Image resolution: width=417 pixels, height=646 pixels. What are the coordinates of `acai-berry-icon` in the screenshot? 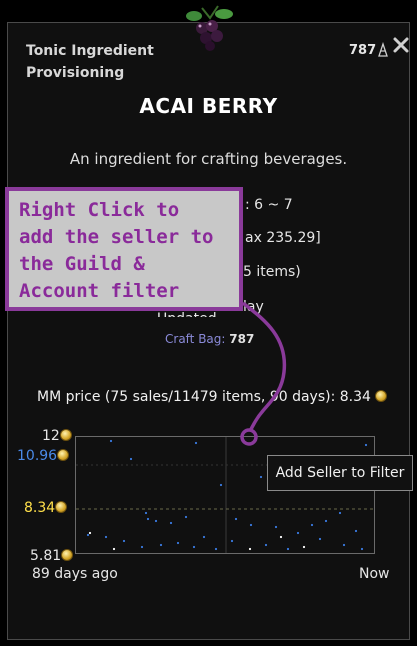 It's located at (209, 28).